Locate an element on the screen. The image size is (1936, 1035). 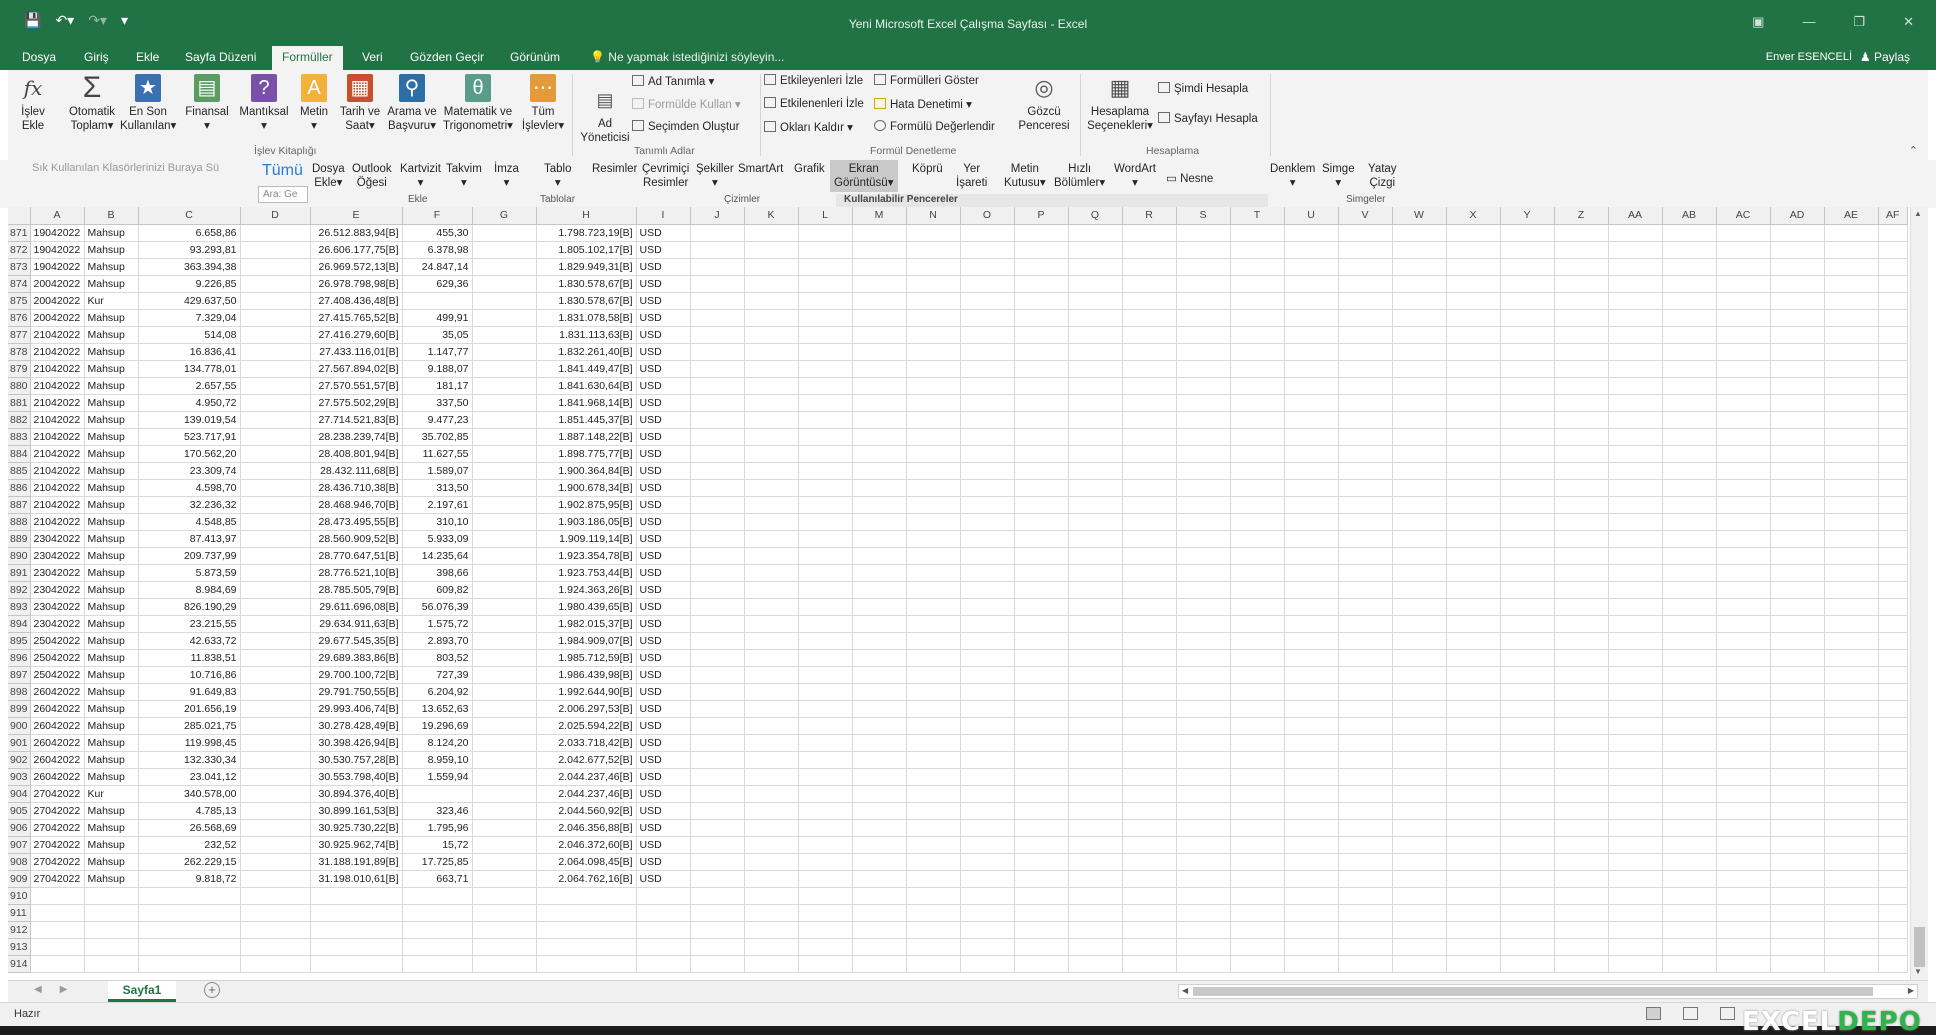
vertical-scroll-thumb is located at coordinates (1919, 947).